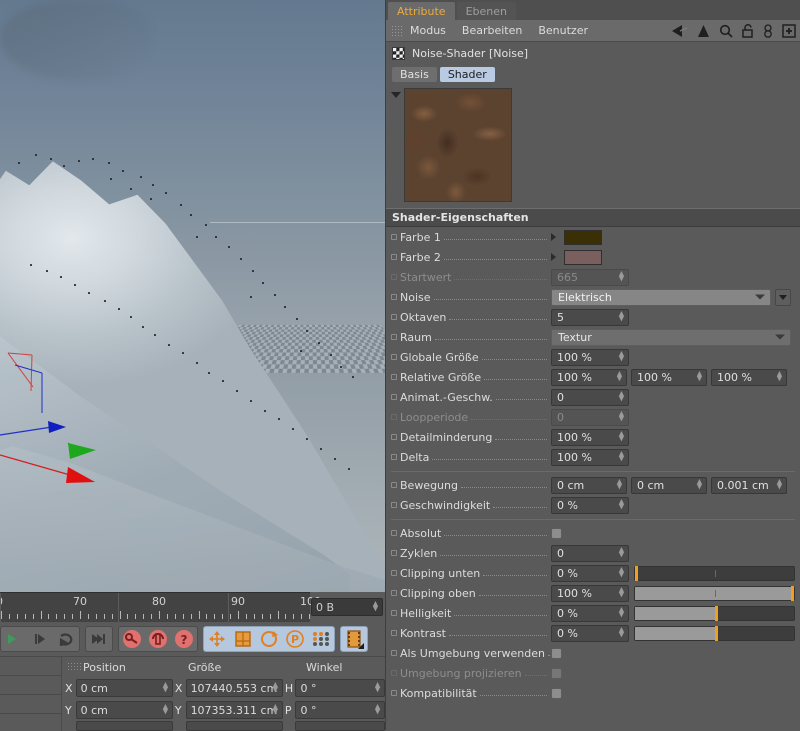  What do you see at coordinates (14, 639) in the screenshot?
I see `play-icon` at bounding box center [14, 639].